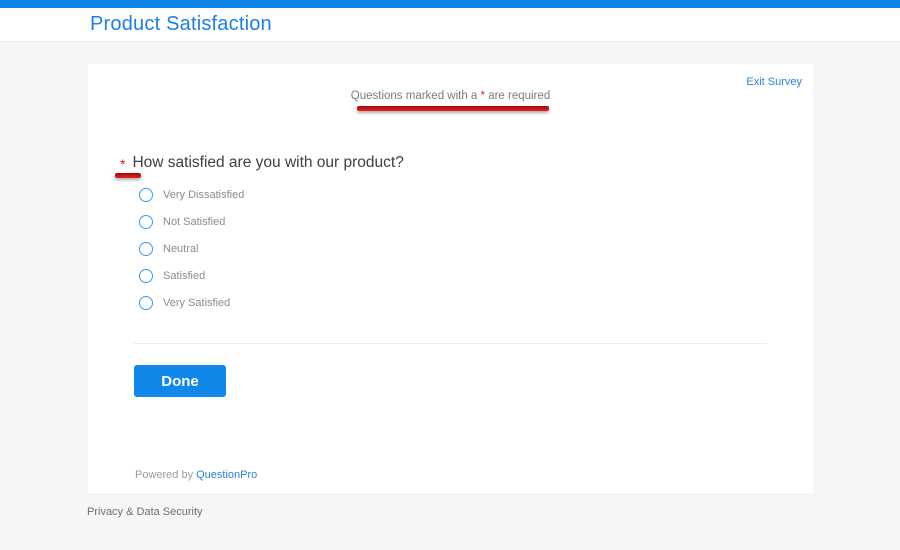 The width and height of the screenshot is (900, 550). I want to click on radio-option-very-satisfied: Very Satisfied, so click(191, 302).